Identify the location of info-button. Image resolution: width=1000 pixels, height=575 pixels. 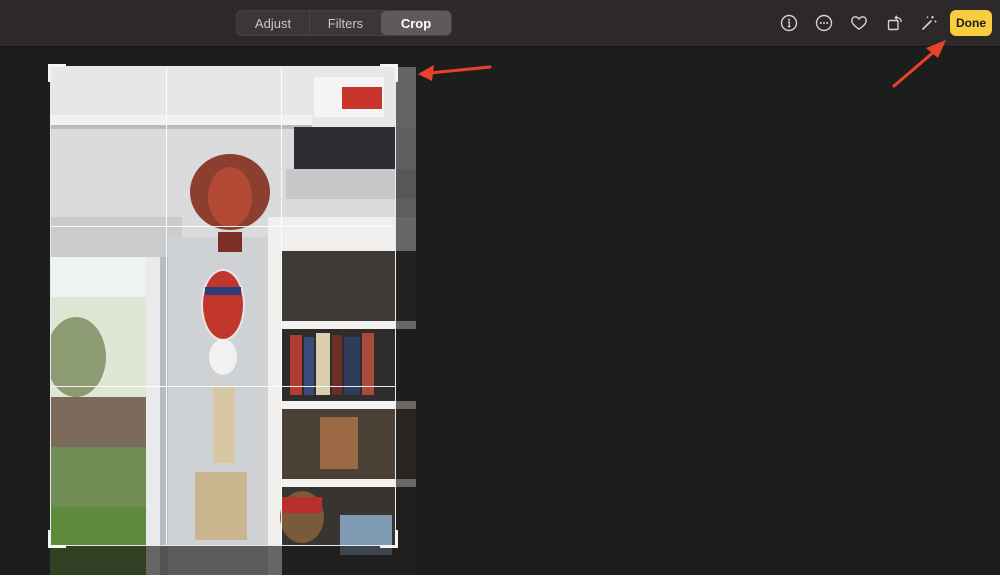
(789, 23).